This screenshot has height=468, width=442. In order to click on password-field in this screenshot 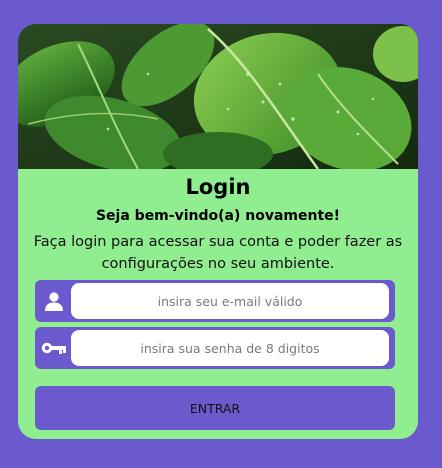, I will do `click(230, 348)`.